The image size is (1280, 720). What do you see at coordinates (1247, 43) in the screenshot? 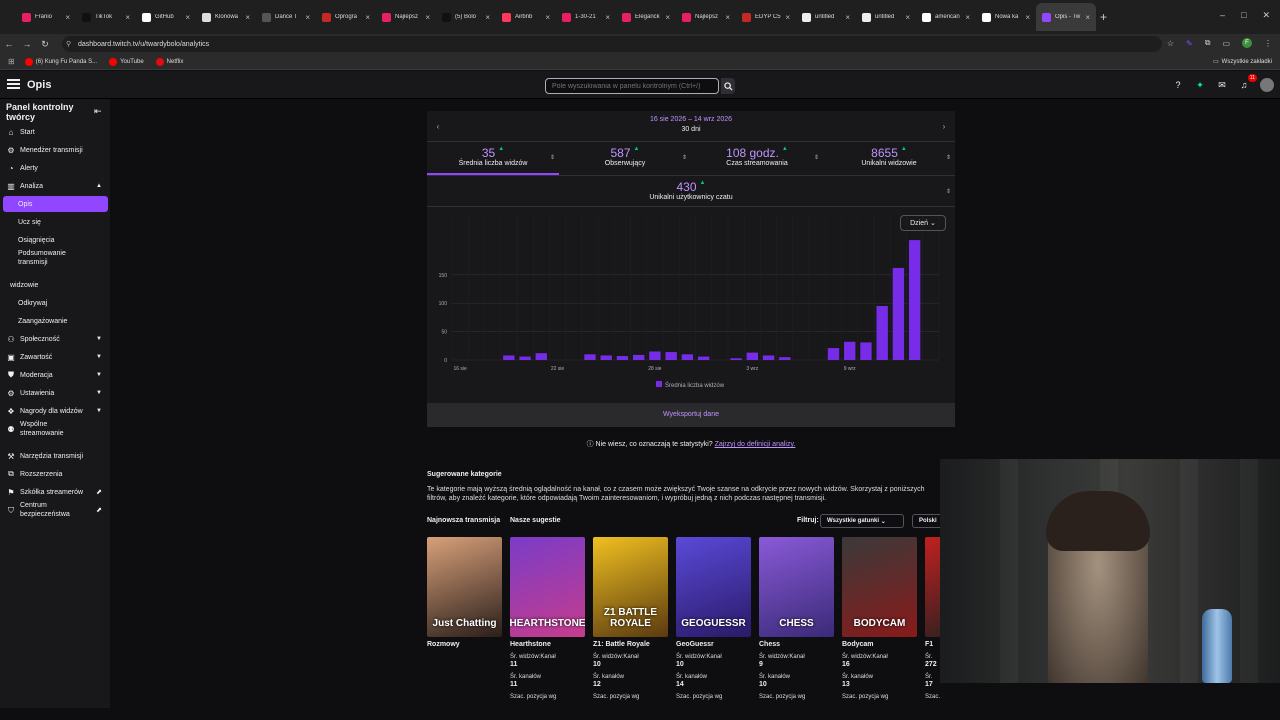
I see `profile-avatar: F` at bounding box center [1247, 43].